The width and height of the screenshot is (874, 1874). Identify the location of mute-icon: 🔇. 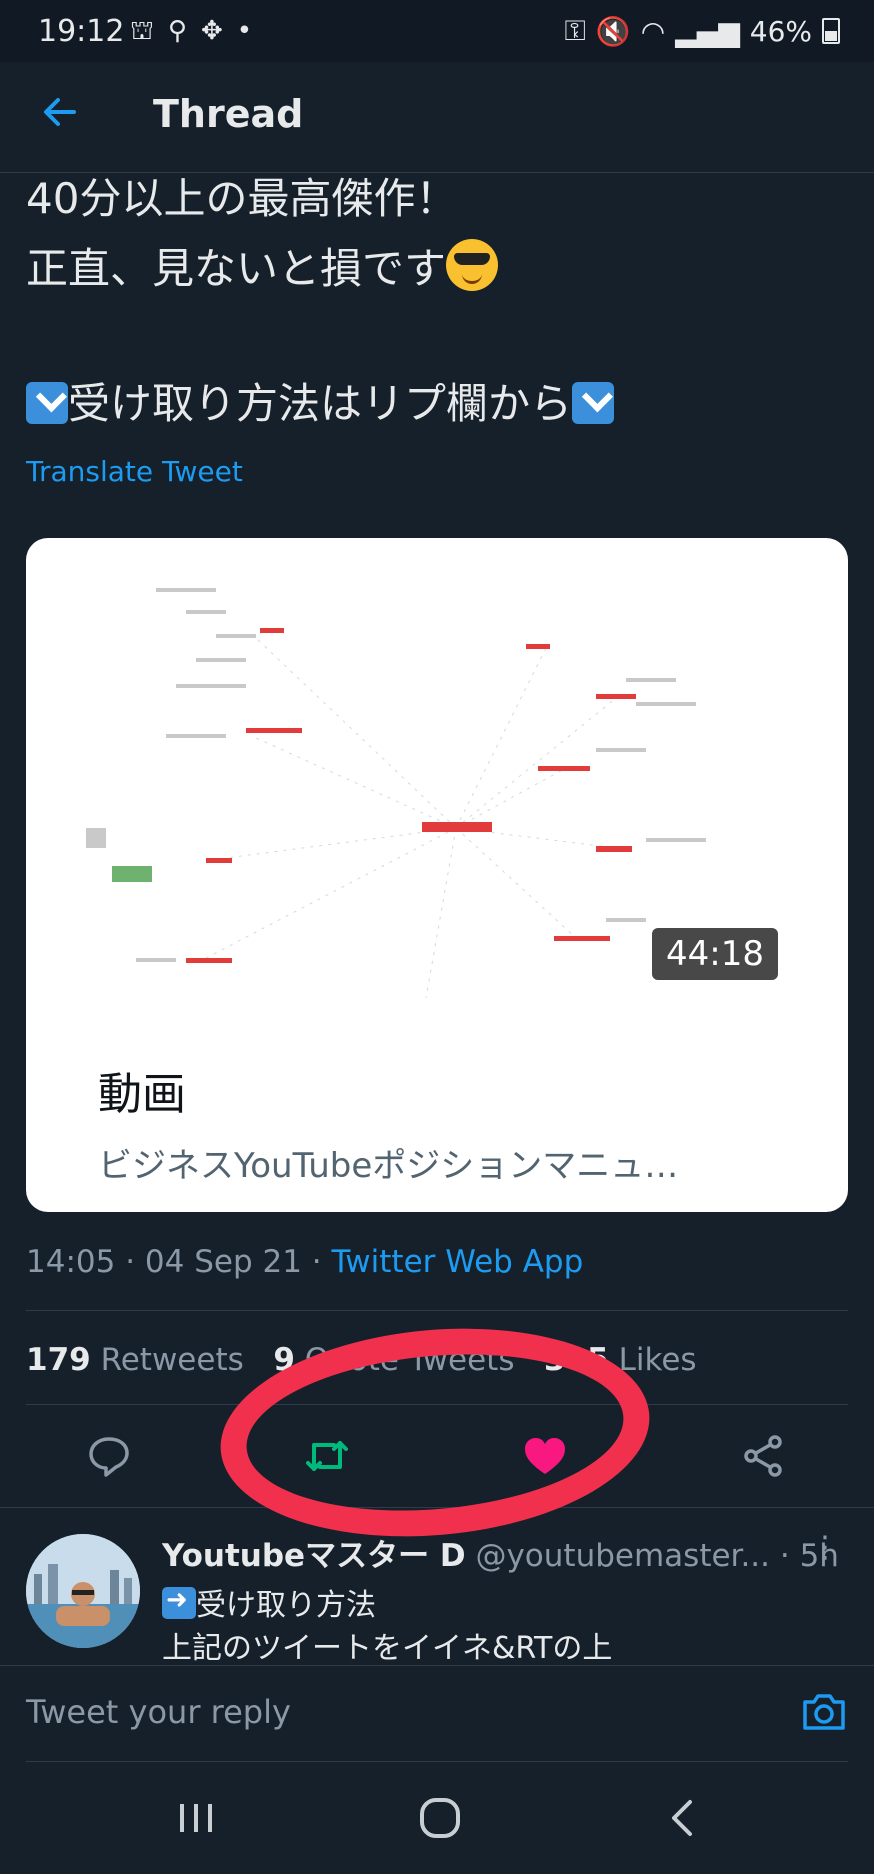
(613, 31).